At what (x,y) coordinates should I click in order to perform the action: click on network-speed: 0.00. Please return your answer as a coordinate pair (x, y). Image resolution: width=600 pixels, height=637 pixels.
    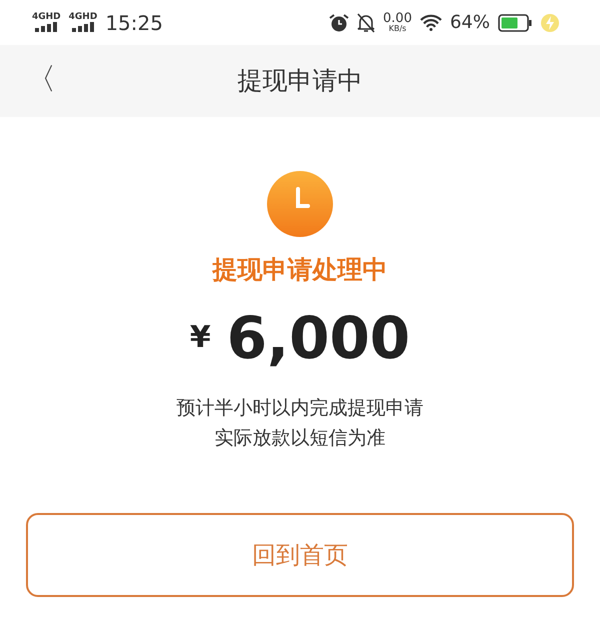
    Looking at the image, I should click on (397, 18).